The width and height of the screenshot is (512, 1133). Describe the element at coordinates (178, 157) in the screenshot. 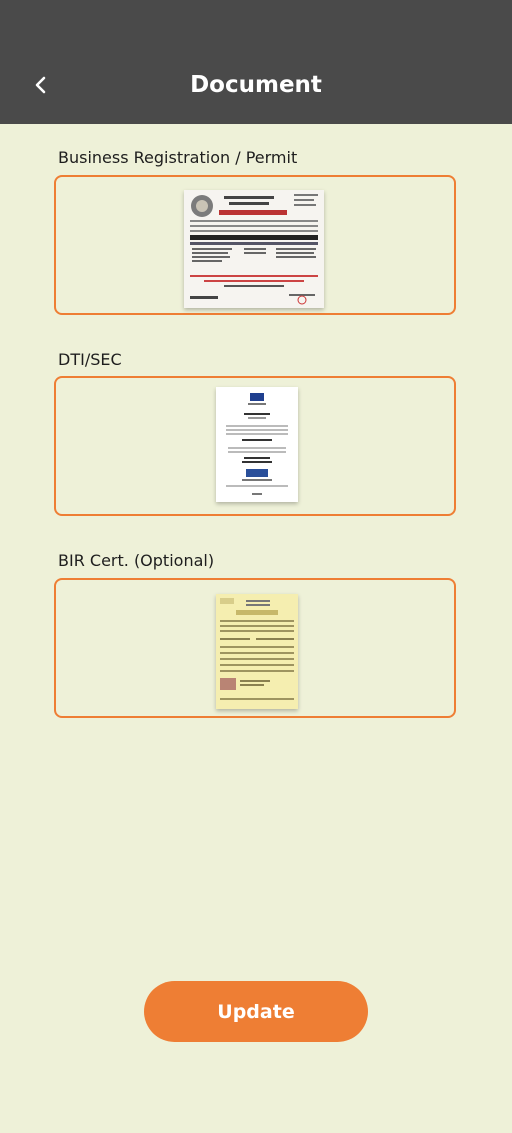

I see `business-permit-label: Business Registration / Permit` at that location.